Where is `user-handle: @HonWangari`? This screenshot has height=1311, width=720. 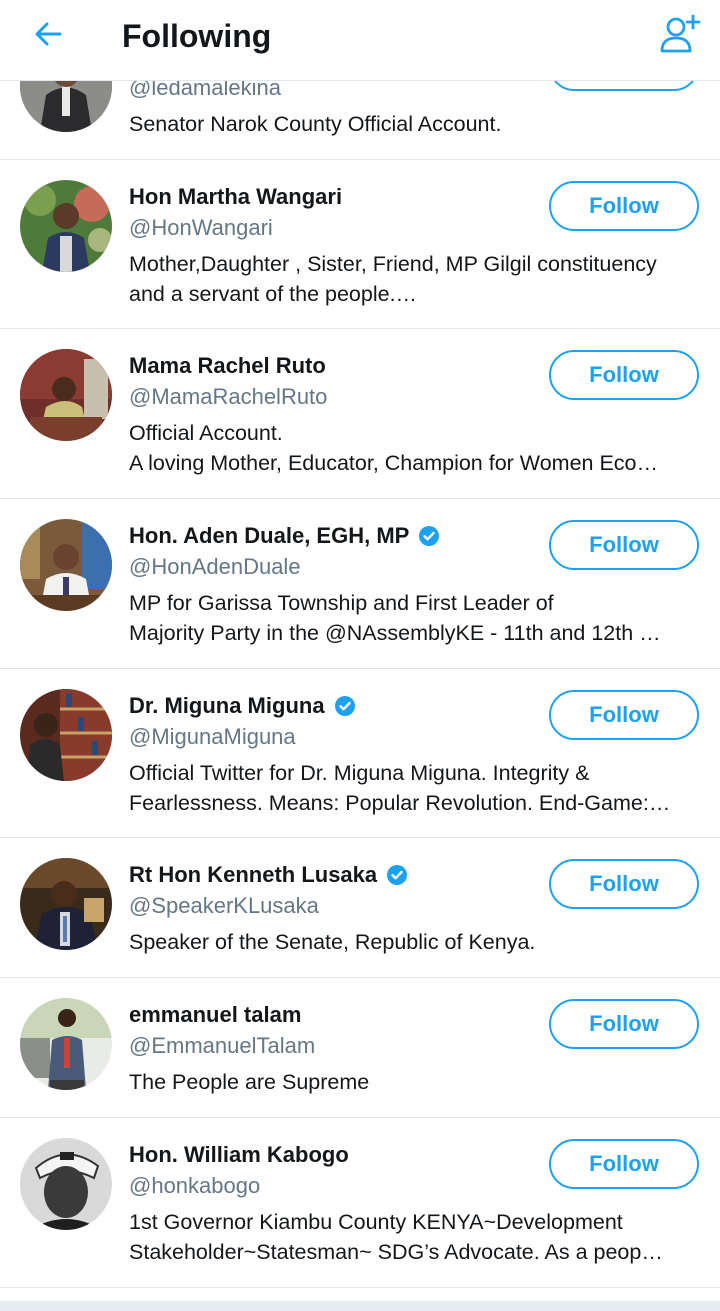 user-handle: @HonWangari is located at coordinates (201, 227).